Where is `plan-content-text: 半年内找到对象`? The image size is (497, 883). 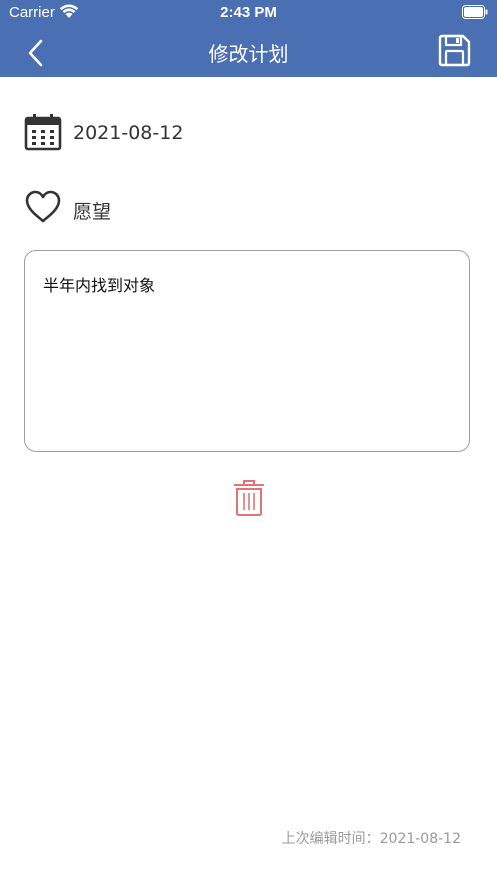
plan-content-text: 半年内找到对象 is located at coordinates (99, 285).